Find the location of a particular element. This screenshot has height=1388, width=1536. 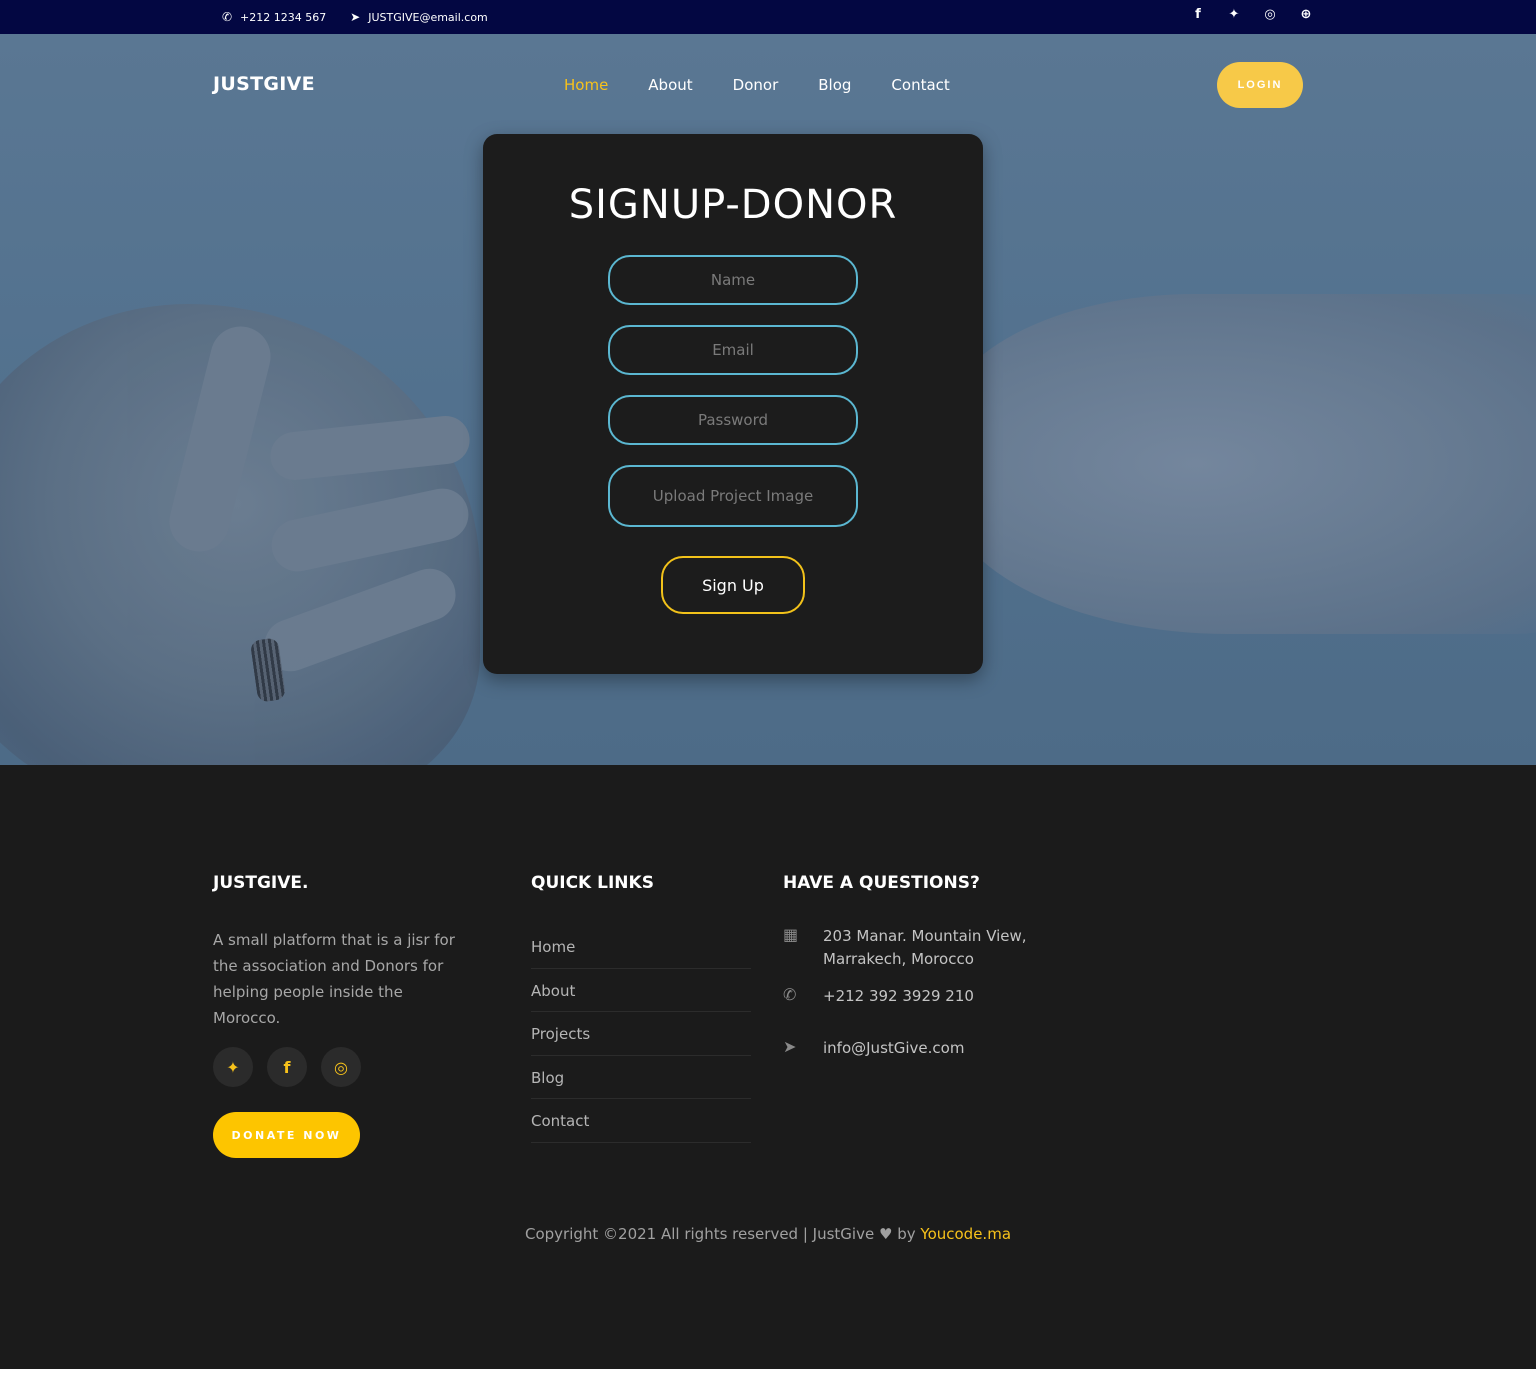

donate-now-button: DONATE NOW is located at coordinates (286, 1135).